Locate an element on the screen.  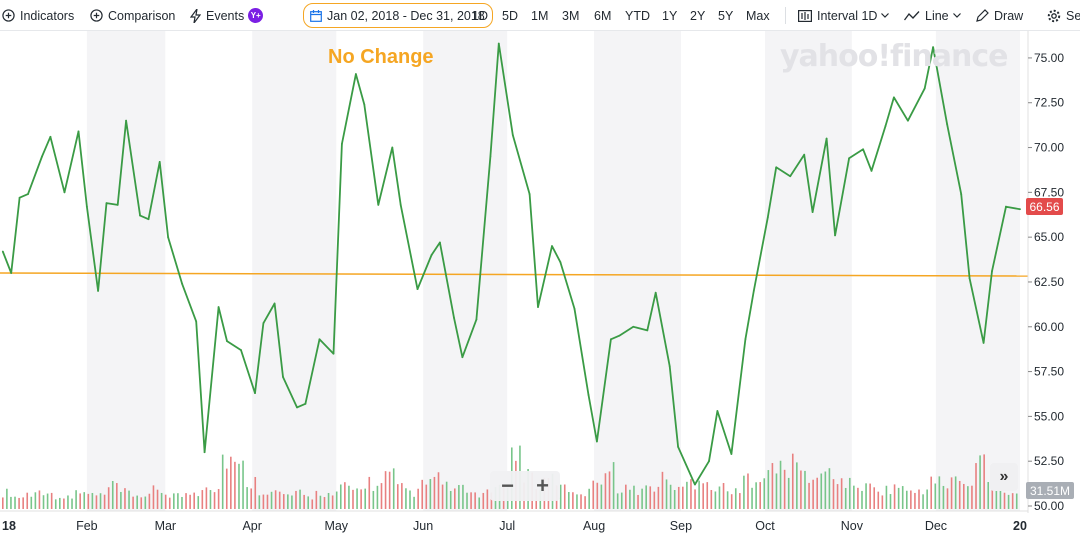
x-tick-label: Nov is located at coordinates (852, 526).